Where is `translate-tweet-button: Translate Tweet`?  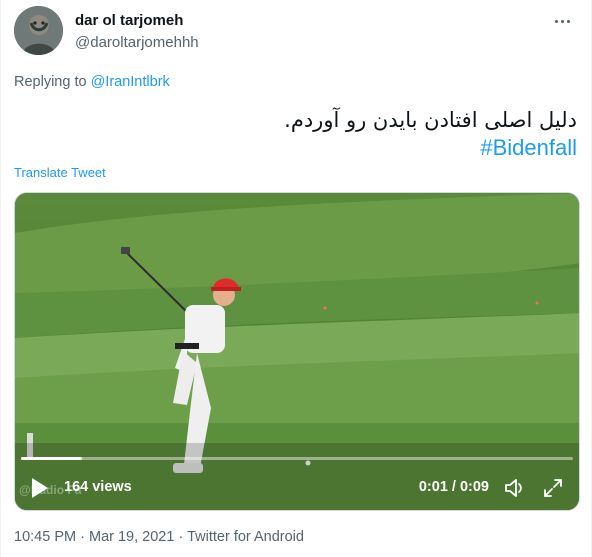 translate-tweet-button: Translate Tweet is located at coordinates (60, 172).